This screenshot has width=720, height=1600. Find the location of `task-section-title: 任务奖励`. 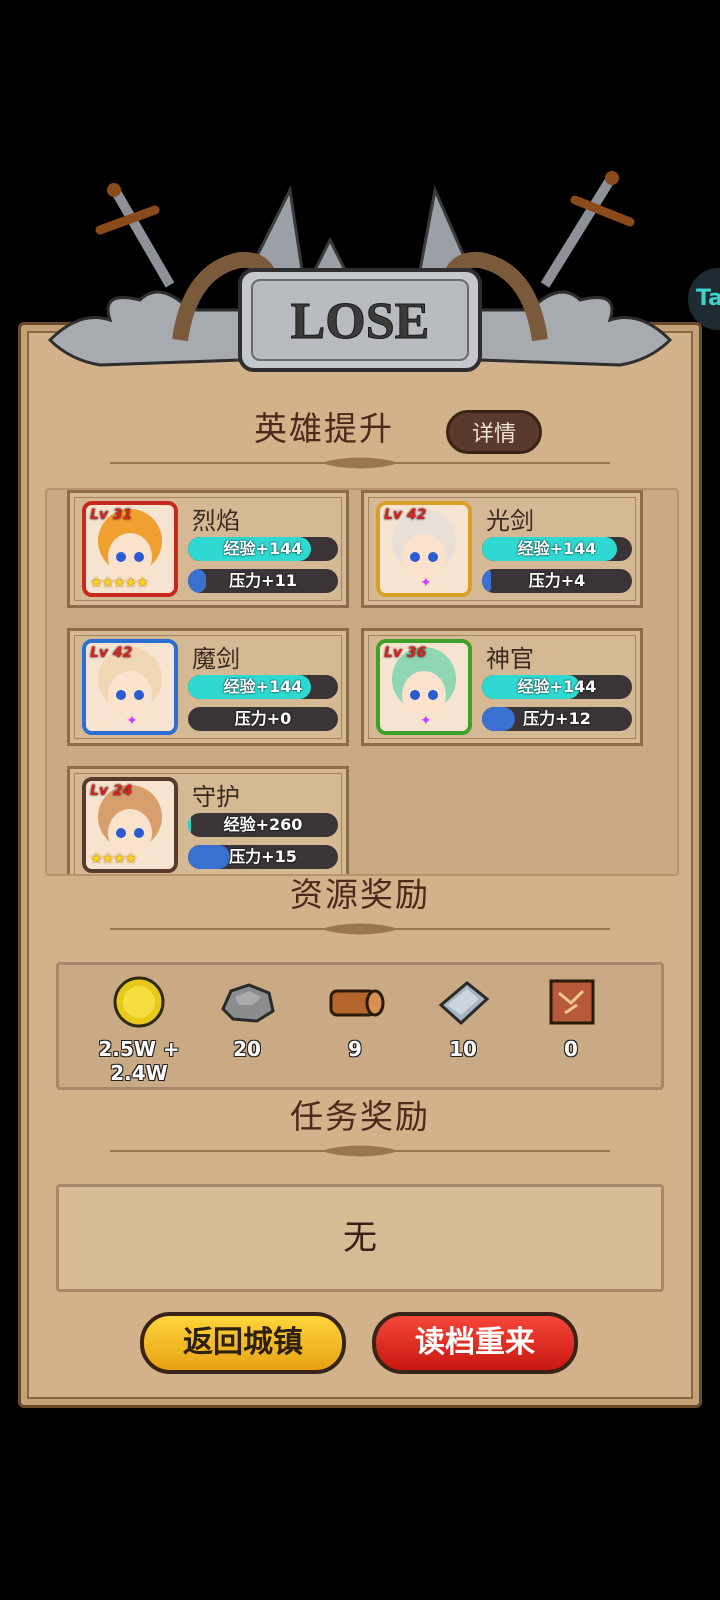

task-section-title: 任务奖励 is located at coordinates (360, 1116).